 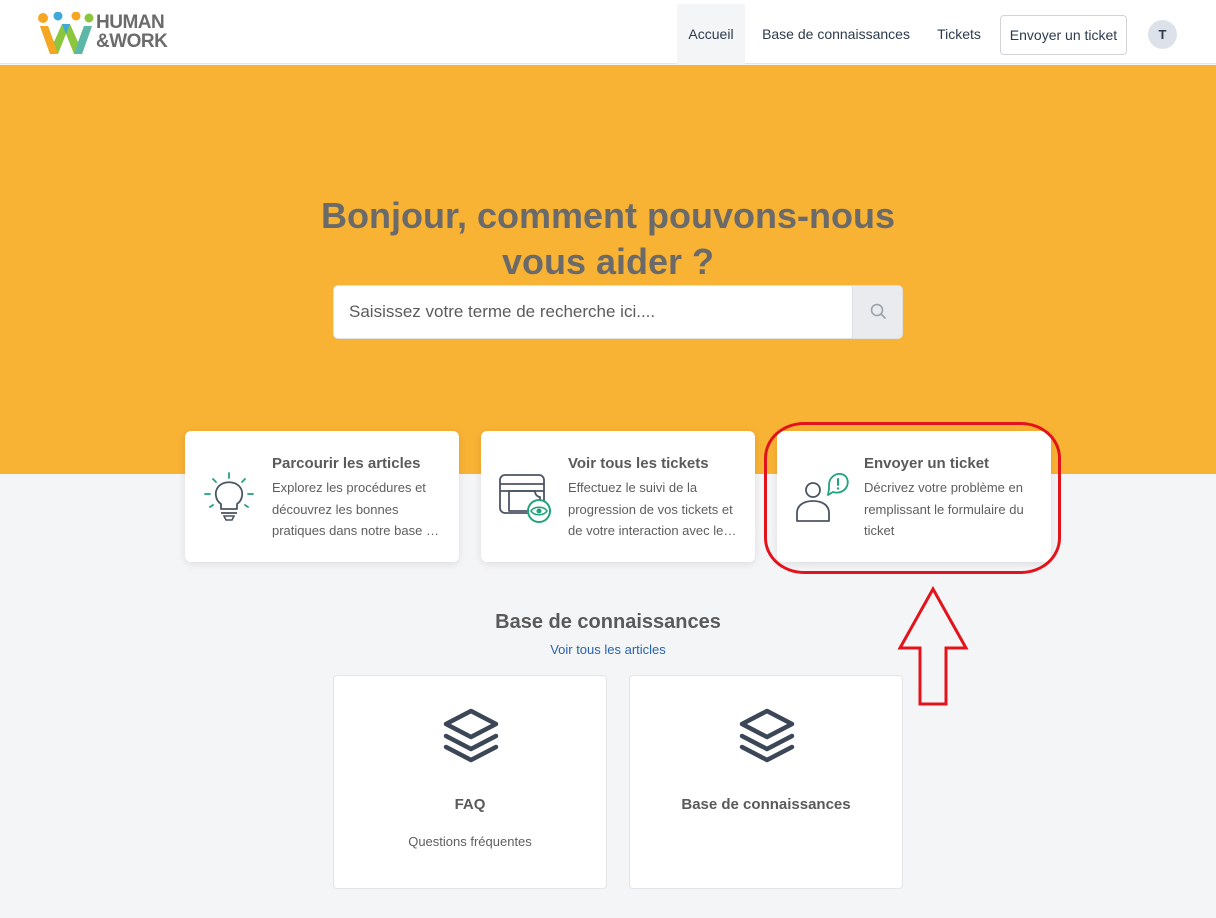 What do you see at coordinates (766, 782) in the screenshot?
I see `kb-card-base-de-connaissances: Base de connaissances` at bounding box center [766, 782].